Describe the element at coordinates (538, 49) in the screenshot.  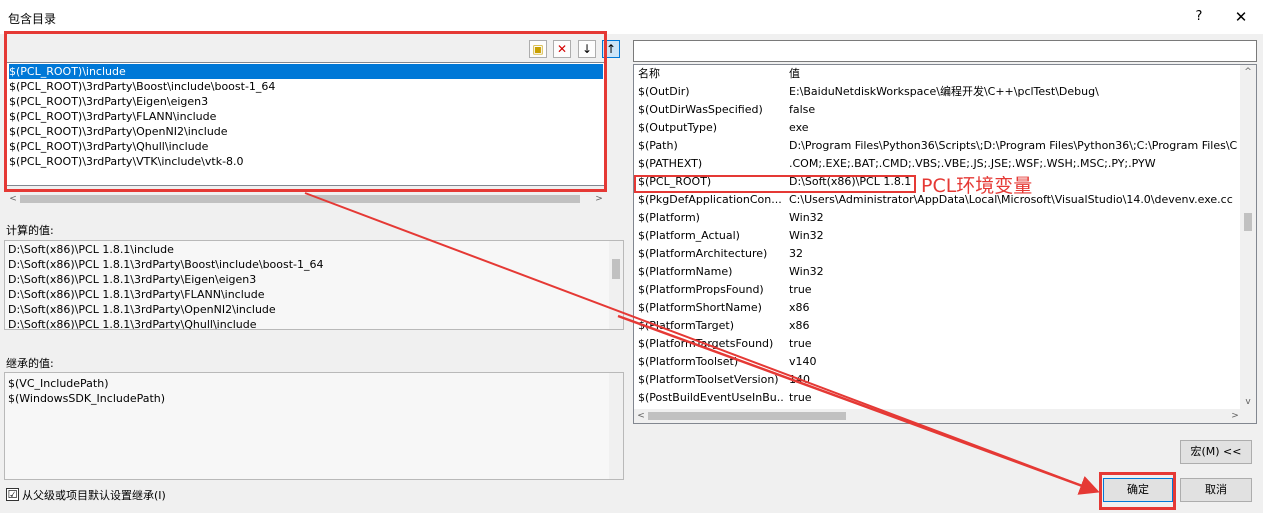
I see `new-folder-icon: ▣` at that location.